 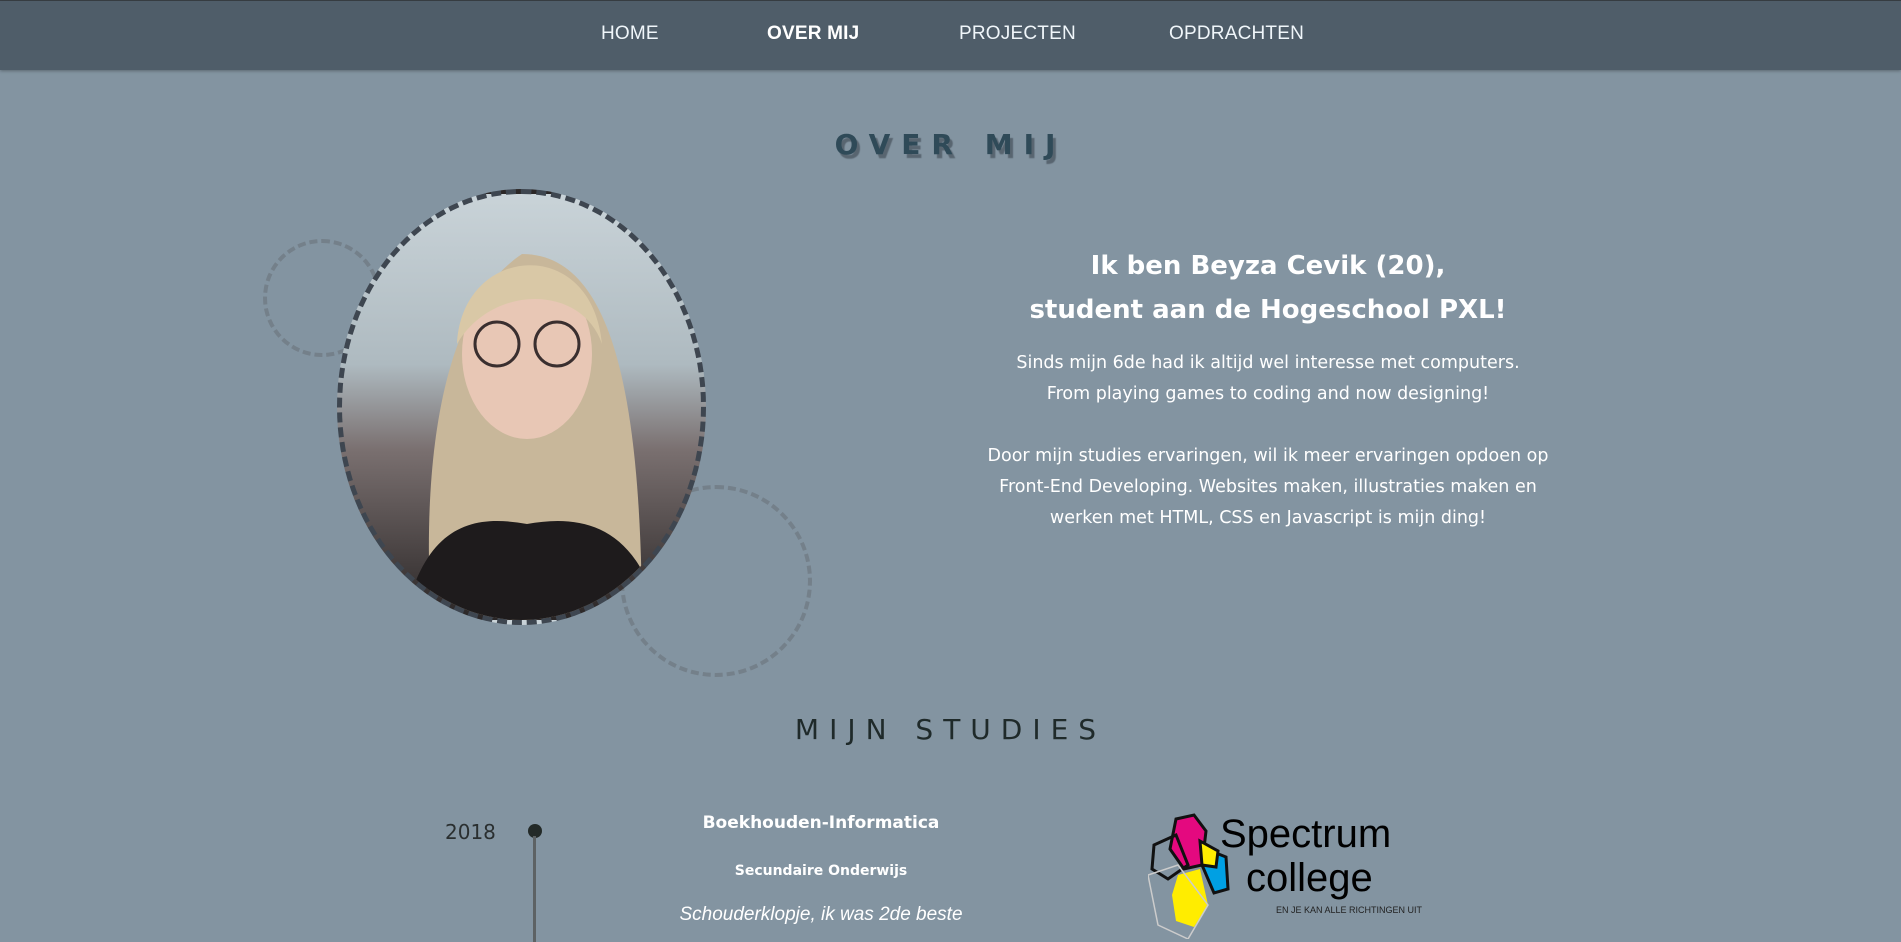 I want to click on studies-title: MIJN STUDIES, so click(x=950, y=729).